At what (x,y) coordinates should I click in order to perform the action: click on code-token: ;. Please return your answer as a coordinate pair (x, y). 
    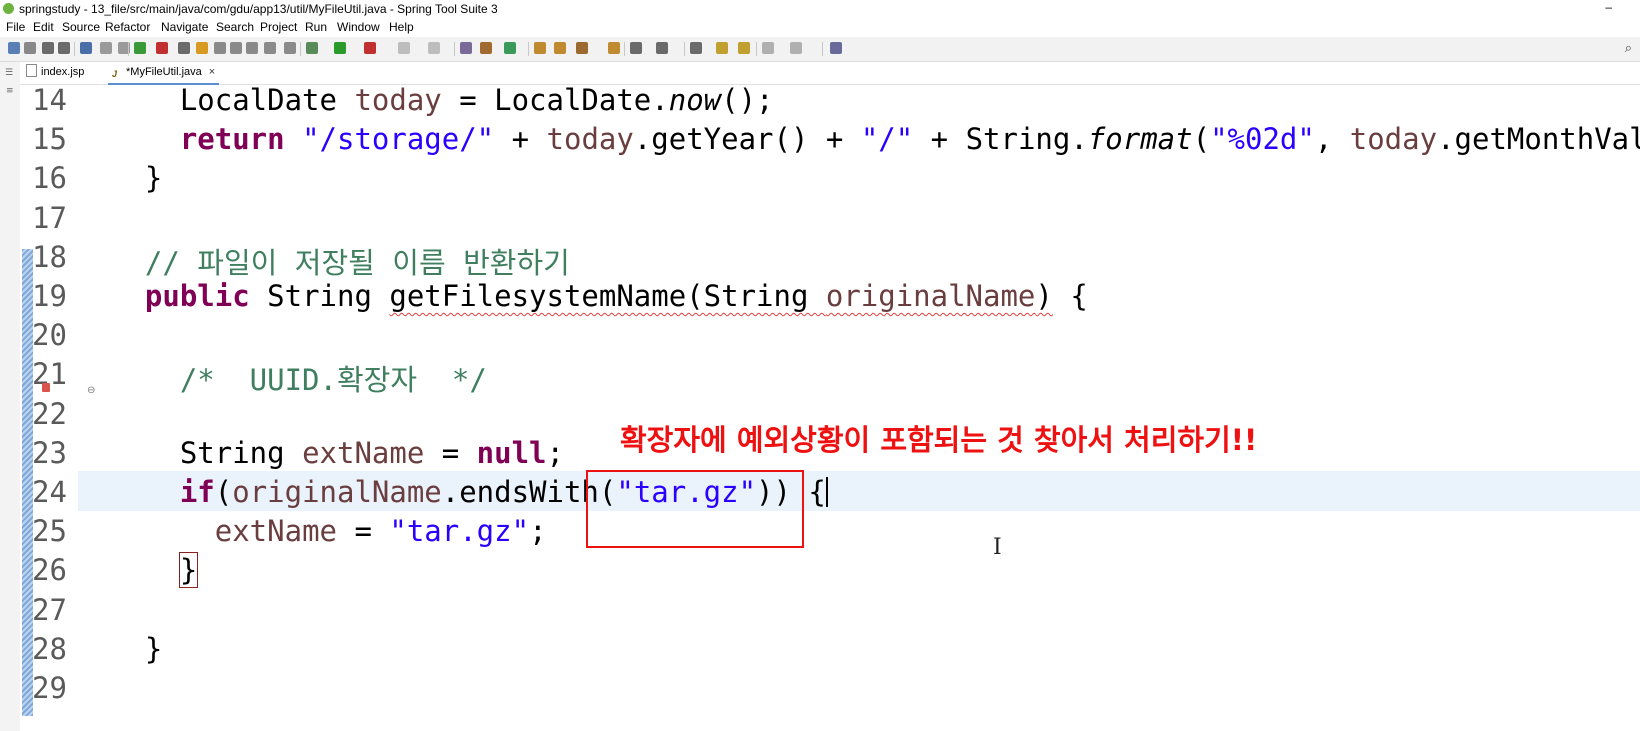
    Looking at the image, I should click on (555, 452).